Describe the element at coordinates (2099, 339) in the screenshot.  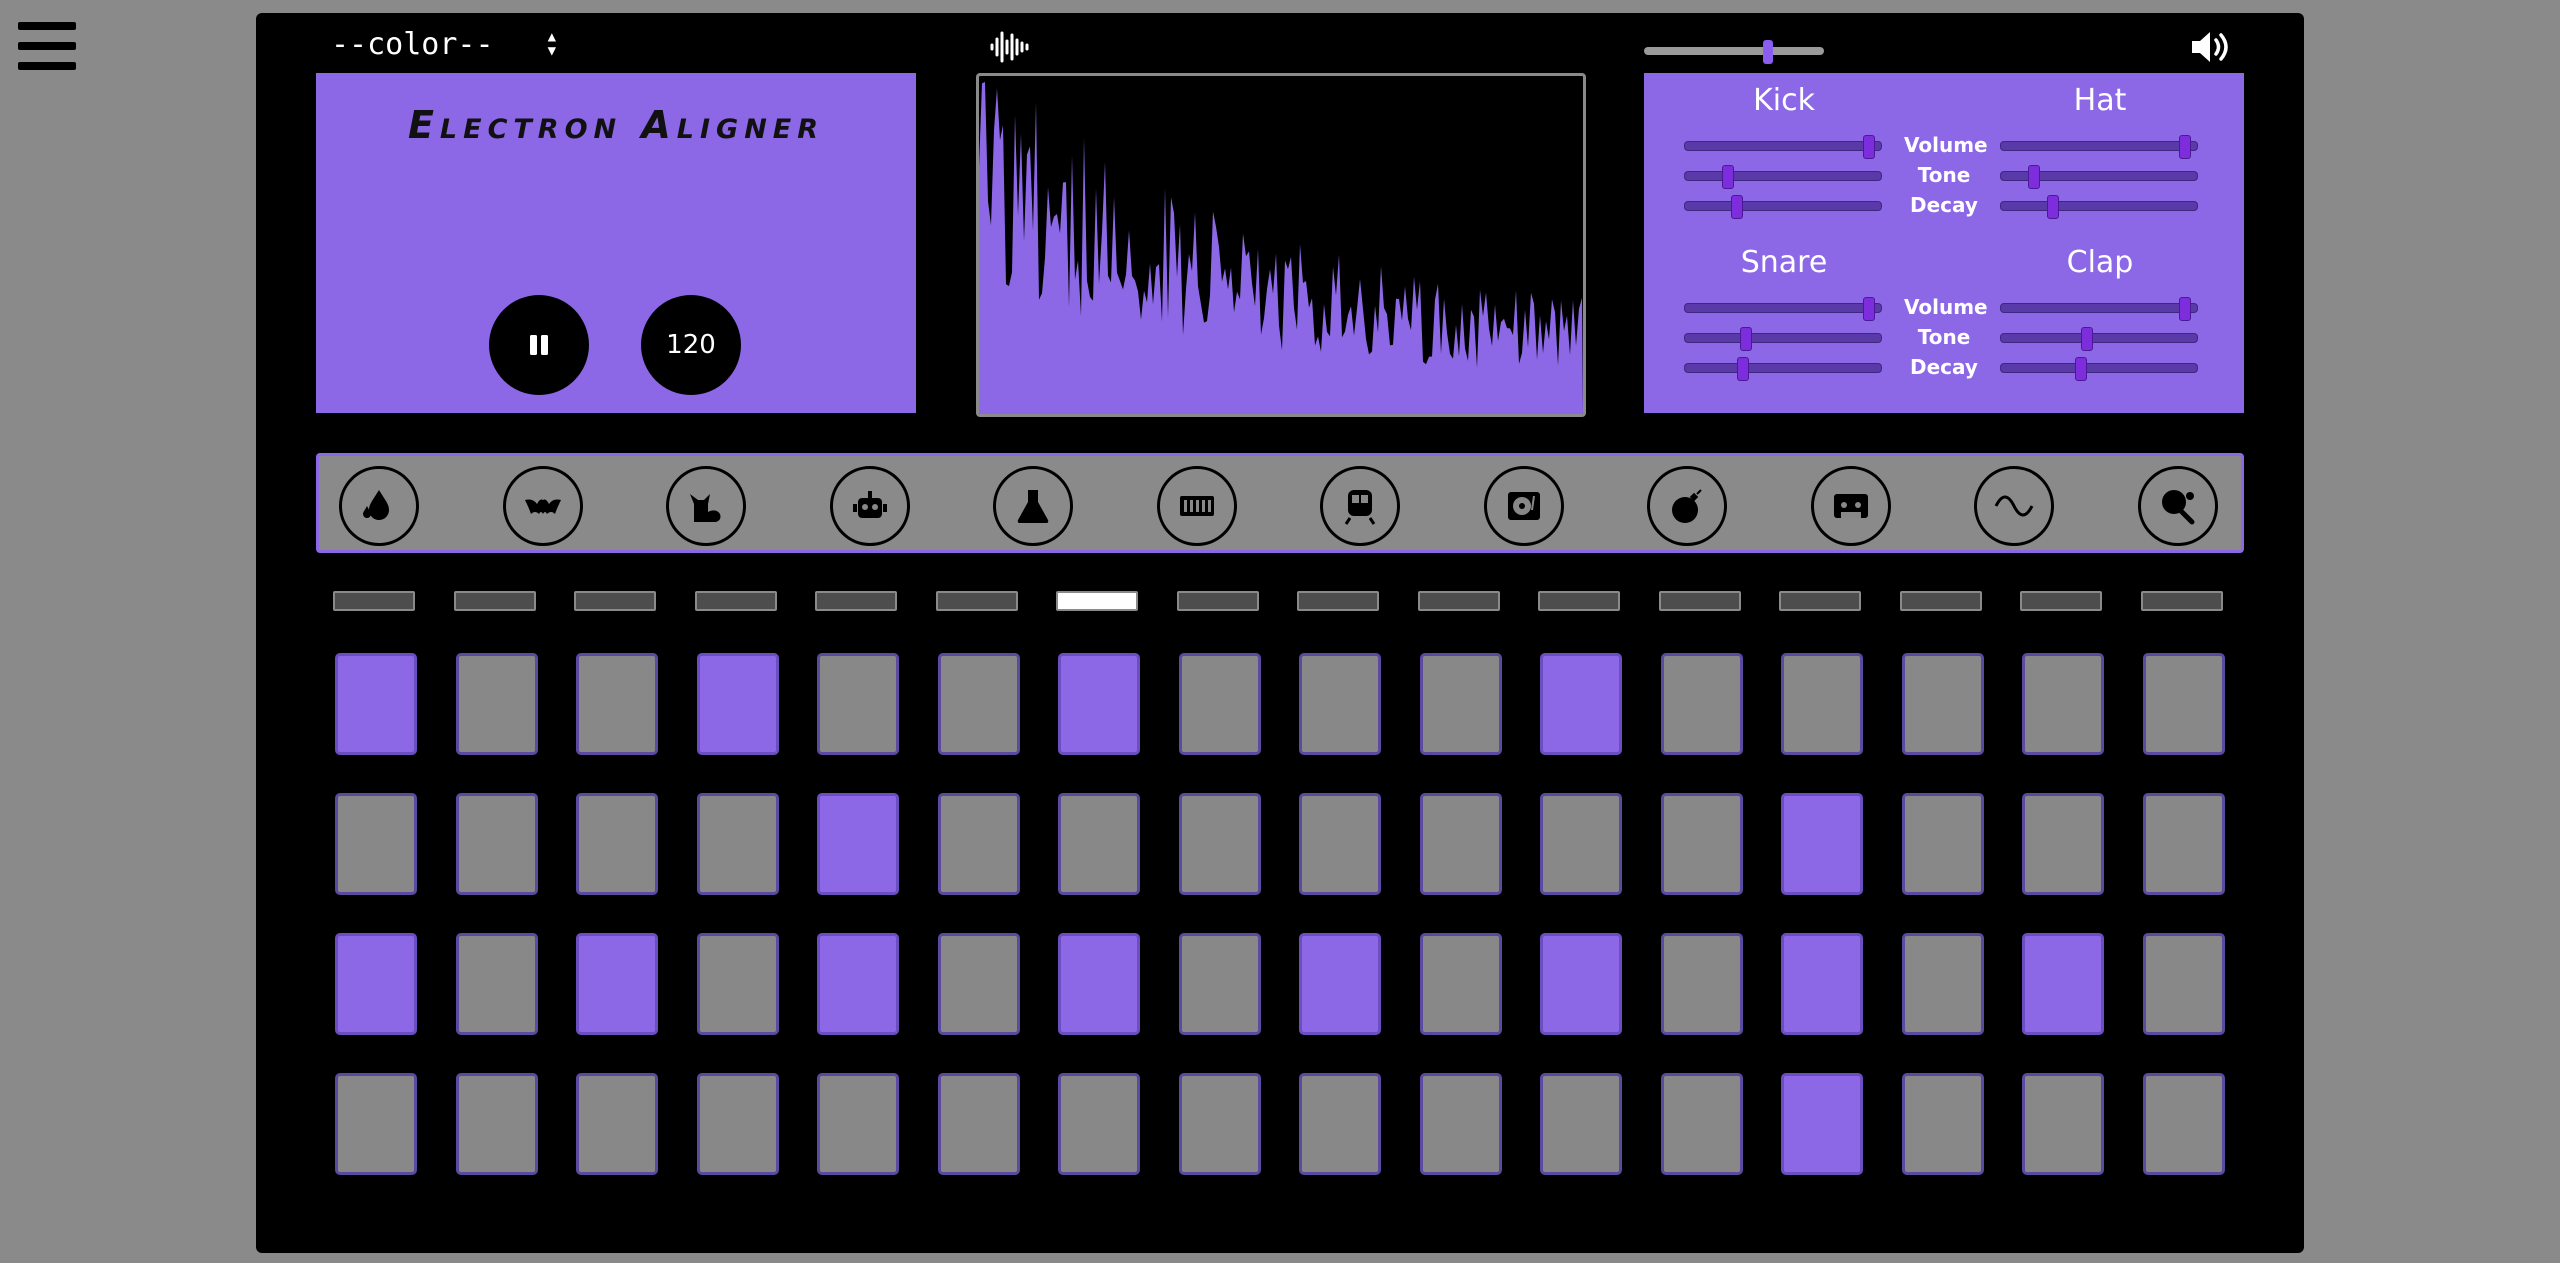
I see `clap-tone-slider` at that location.